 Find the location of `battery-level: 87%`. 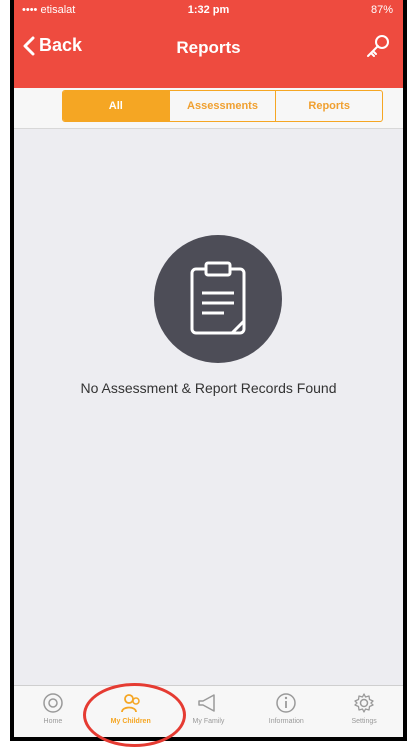

battery-level: 87% is located at coordinates (381, 10).